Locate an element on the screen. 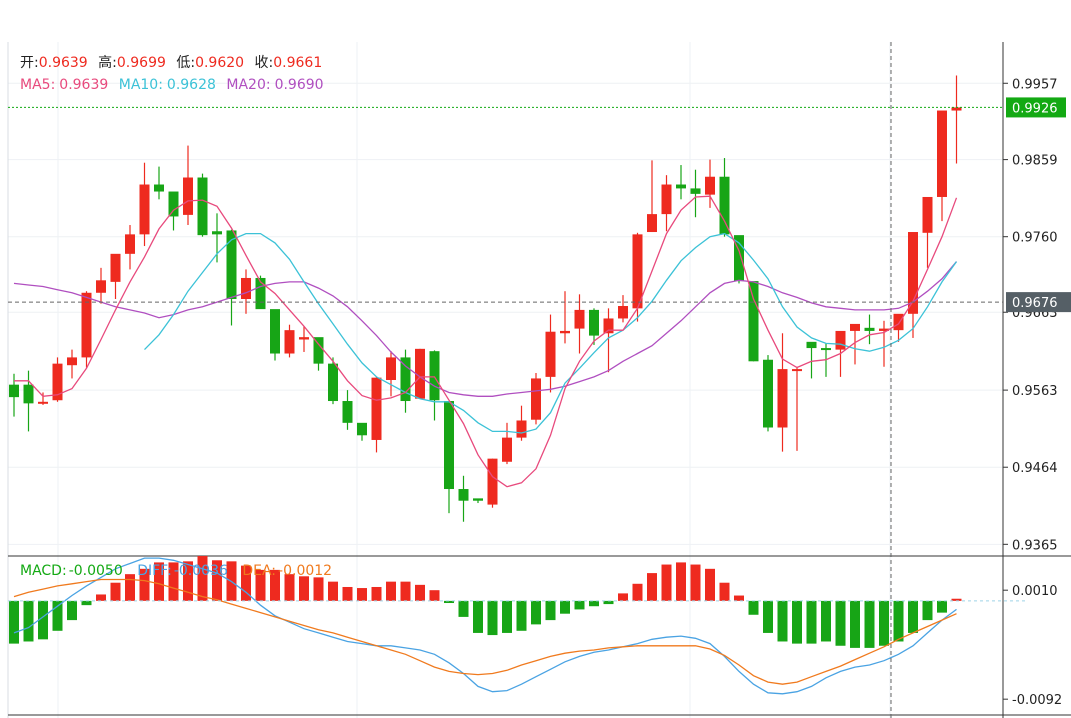  open-value: 0.9639 is located at coordinates (63, 63).